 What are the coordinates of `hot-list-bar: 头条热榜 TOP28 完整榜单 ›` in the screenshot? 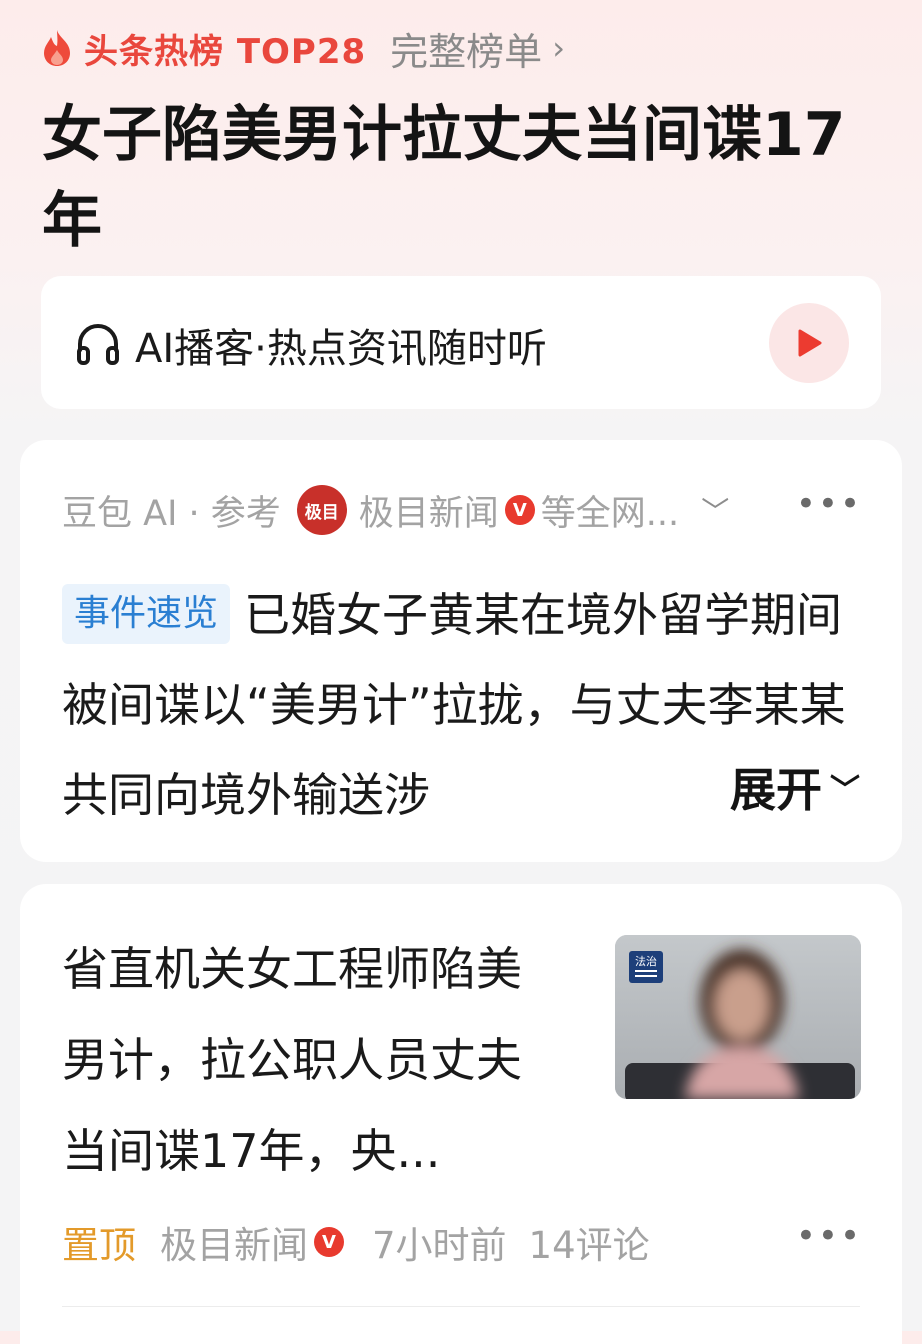 It's located at (302, 48).